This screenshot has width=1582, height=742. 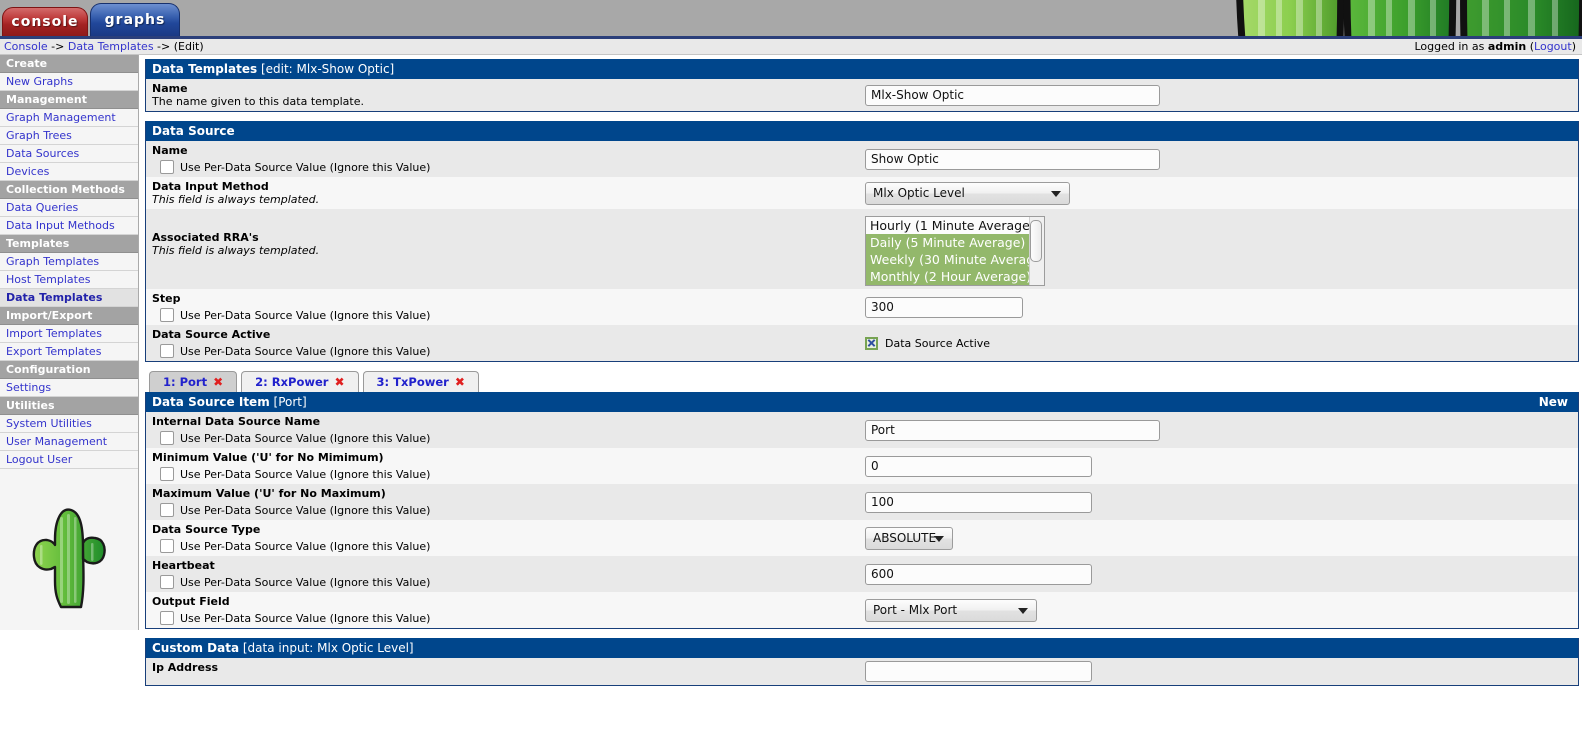 What do you see at coordinates (69, 460) in the screenshot?
I see `sidebar-item-logout-user: Logout User` at bounding box center [69, 460].